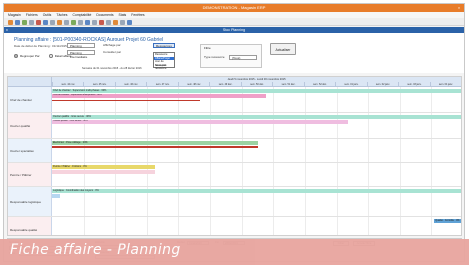 This screenshot has width=469, height=265. I want to click on help-icon, so click(129, 22).